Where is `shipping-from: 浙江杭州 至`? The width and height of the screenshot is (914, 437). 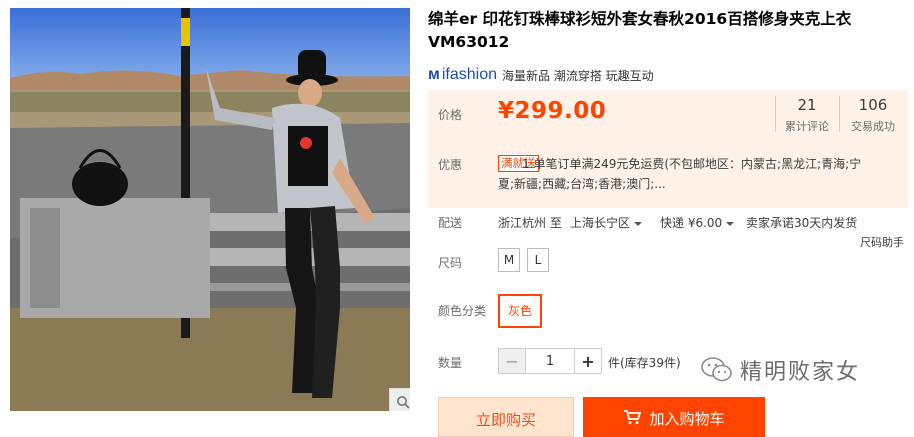 shipping-from: 浙江杭州 至 is located at coordinates (530, 223).